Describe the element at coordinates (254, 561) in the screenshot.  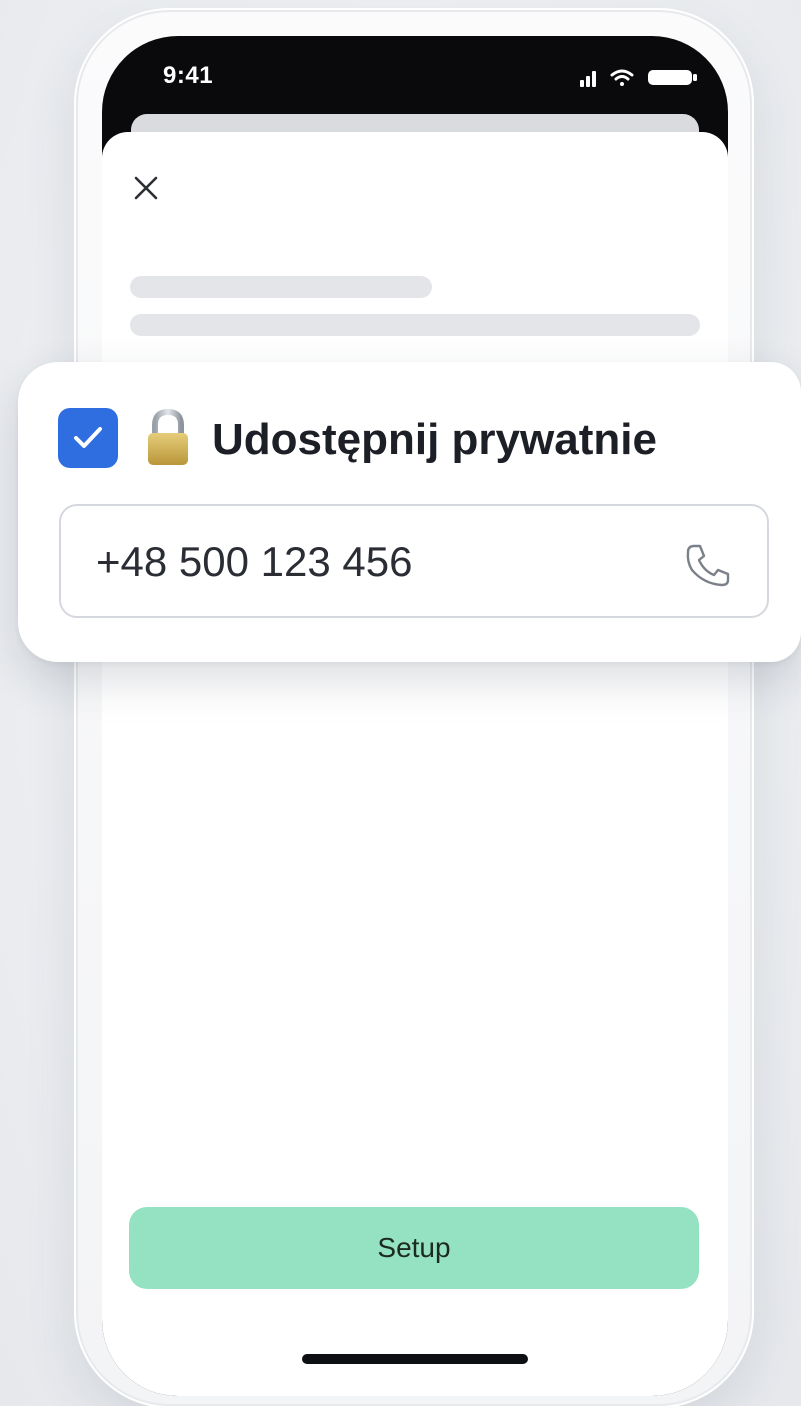
I see `phone-number-value: +48 500 123 456` at that location.